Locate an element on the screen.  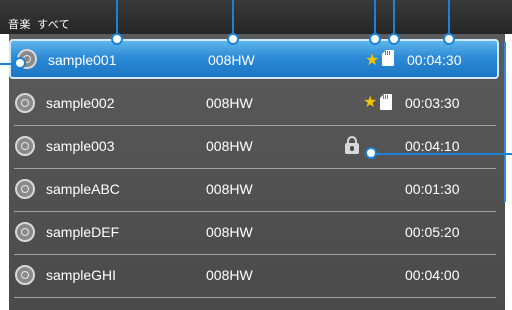
track-duration: 00:01:30 is located at coordinates (432, 189).